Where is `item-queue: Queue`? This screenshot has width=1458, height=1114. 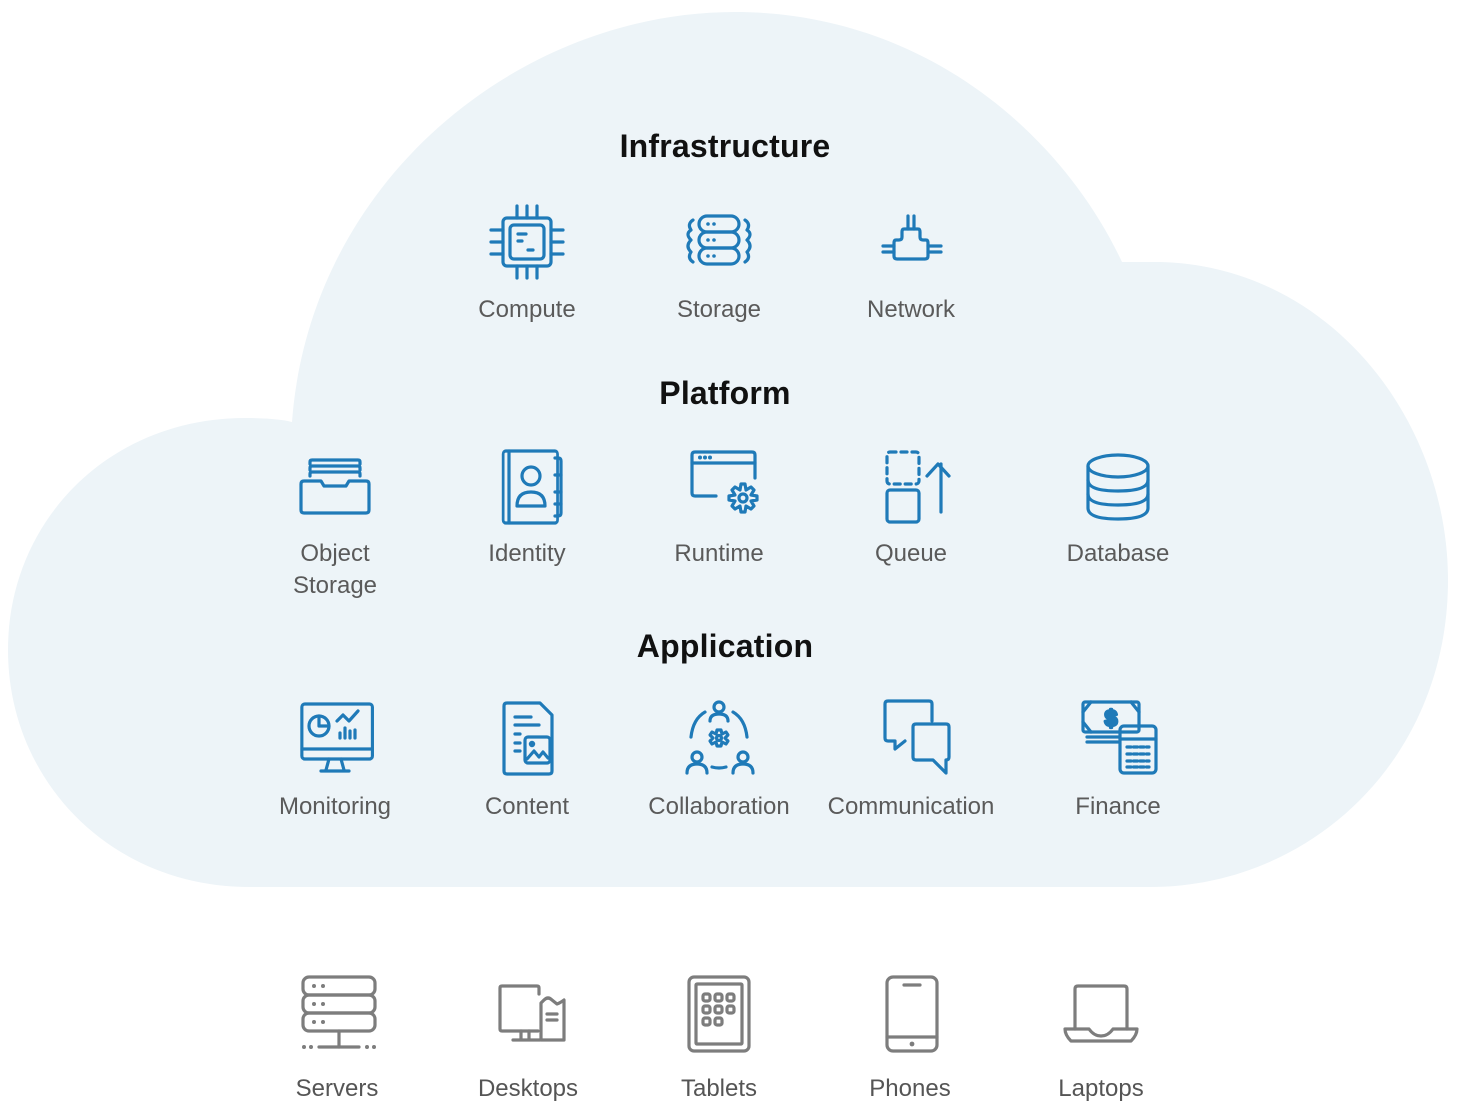
item-queue: Queue is located at coordinates (911, 508).